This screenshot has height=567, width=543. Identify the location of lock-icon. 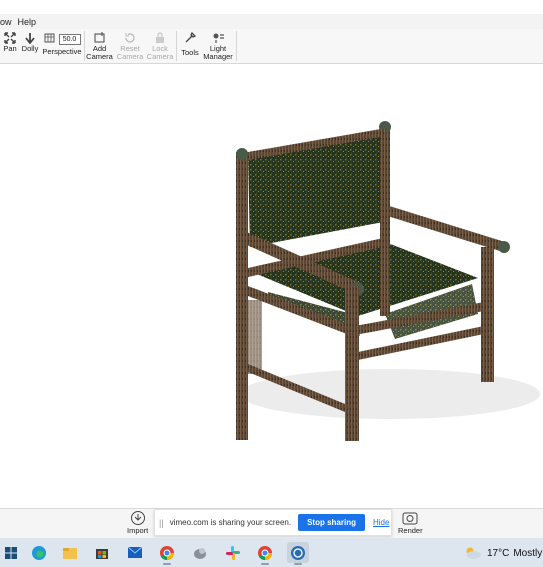
(160, 38).